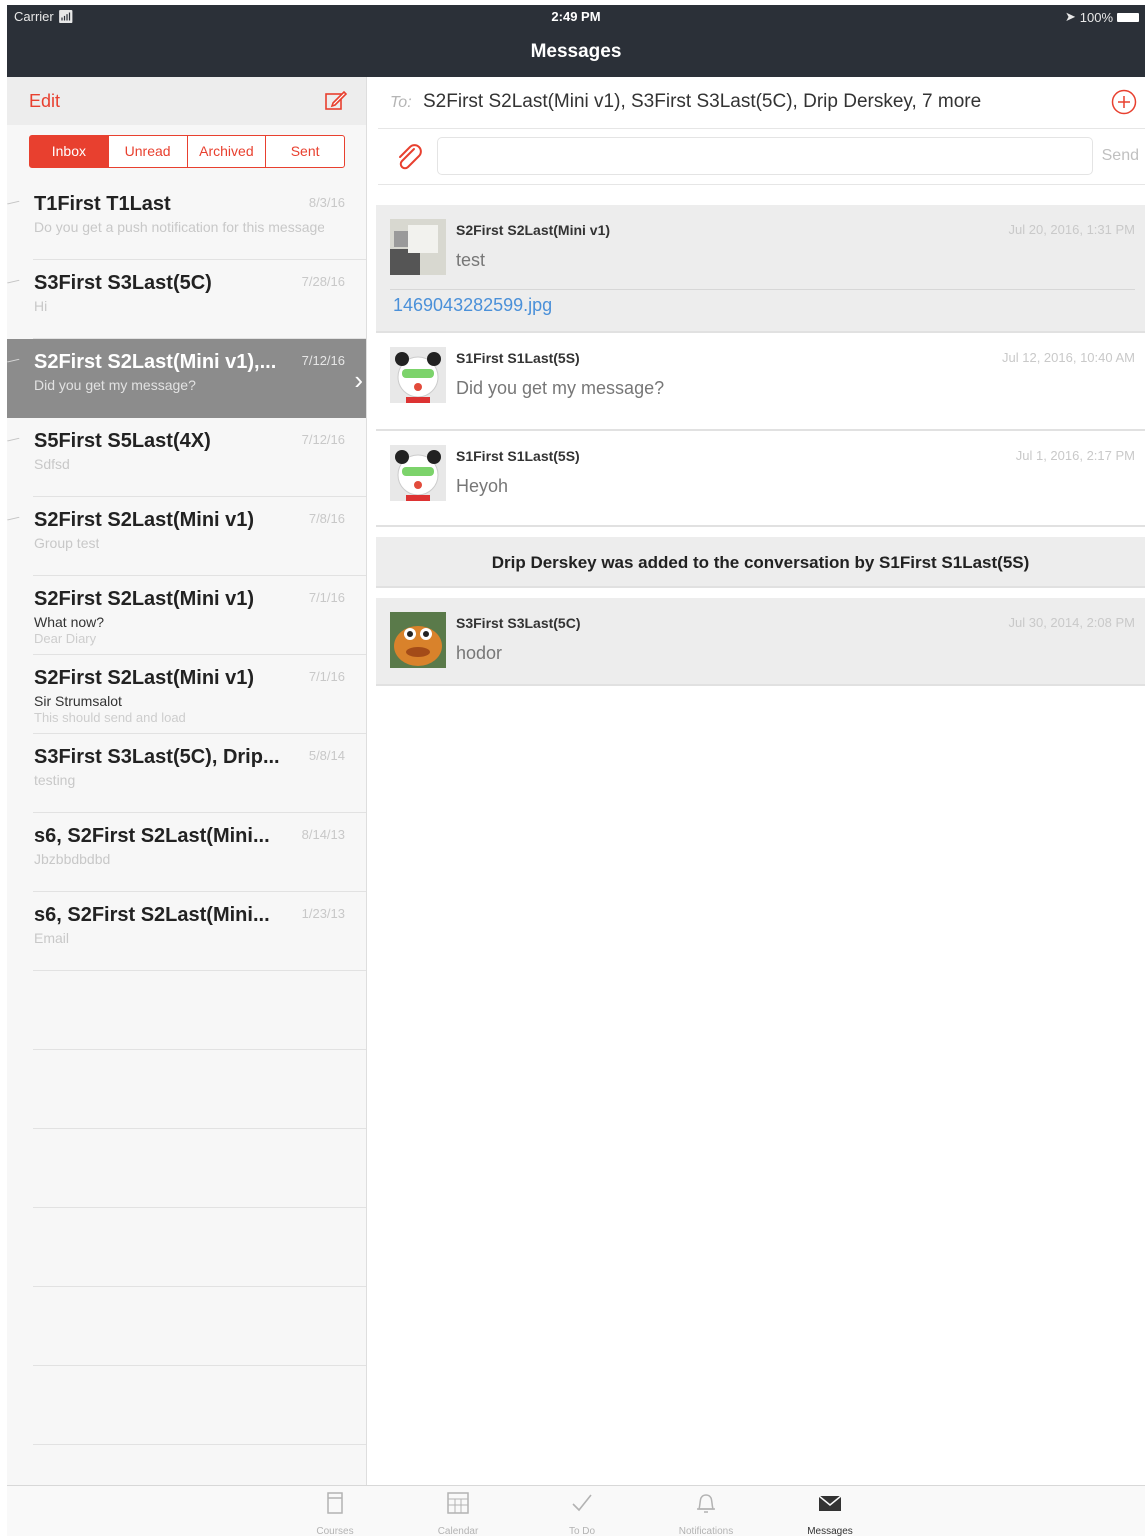 Image resolution: width=1145 pixels, height=1536 pixels. What do you see at coordinates (323, 281) in the screenshot?
I see `conversation-date: 7/28/16` at bounding box center [323, 281].